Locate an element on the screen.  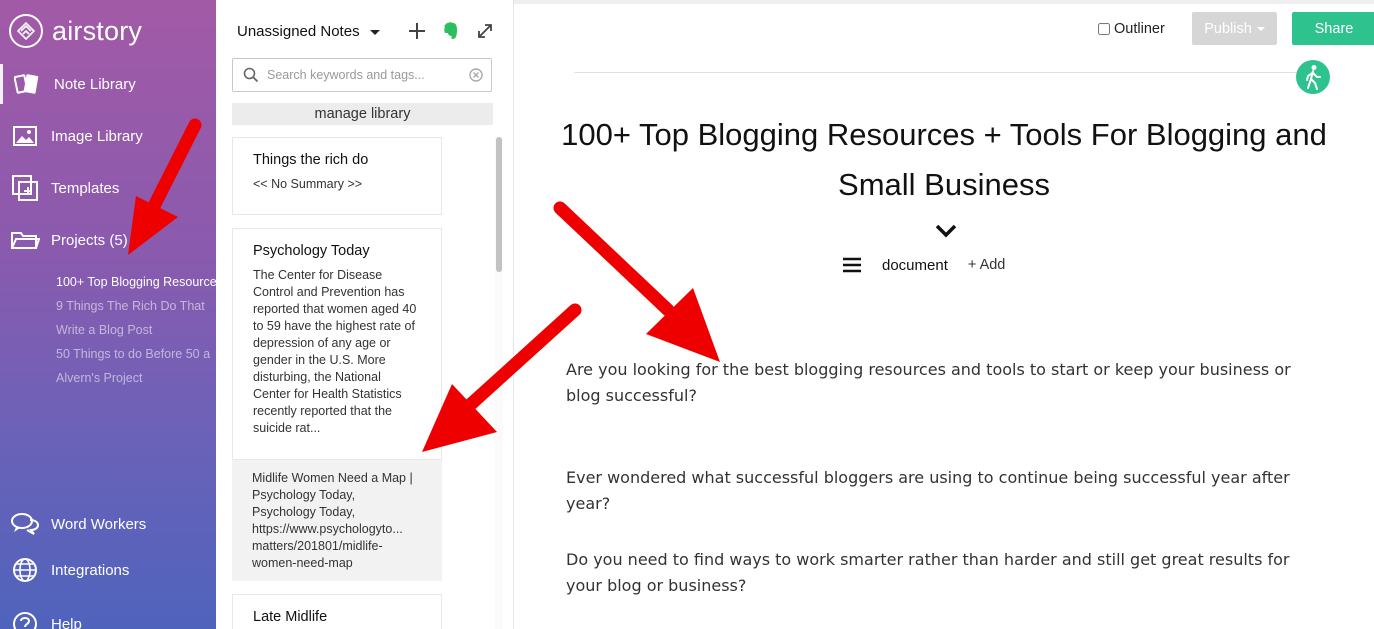
brand-name: airstory is located at coordinates (97, 30).